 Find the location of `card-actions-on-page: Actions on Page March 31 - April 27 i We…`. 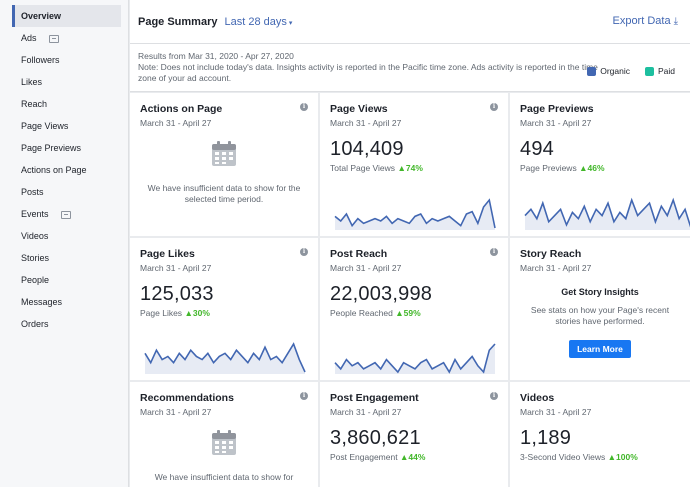

card-actions-on-page: Actions on Page March 31 - April 27 i We… is located at coordinates (224, 164).